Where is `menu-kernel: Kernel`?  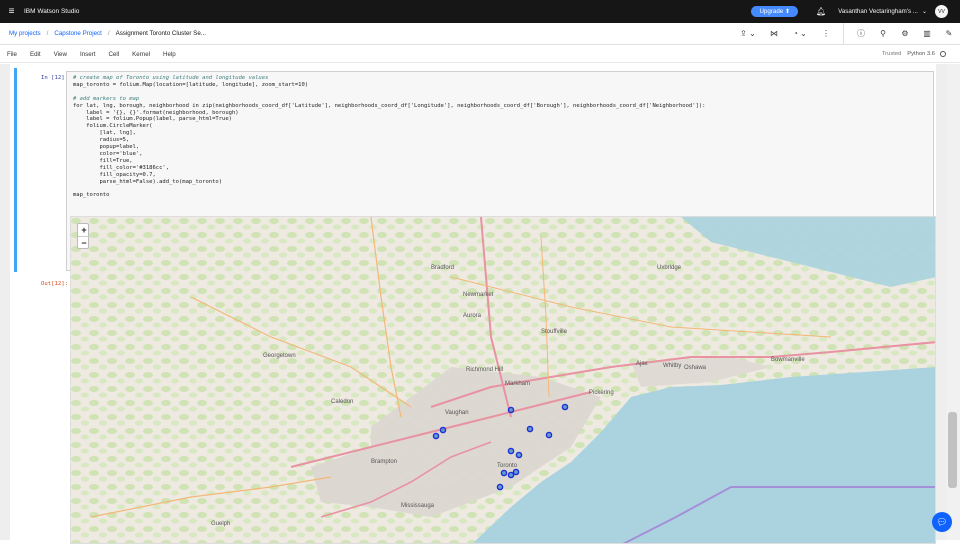 menu-kernel: Kernel is located at coordinates (141, 54).